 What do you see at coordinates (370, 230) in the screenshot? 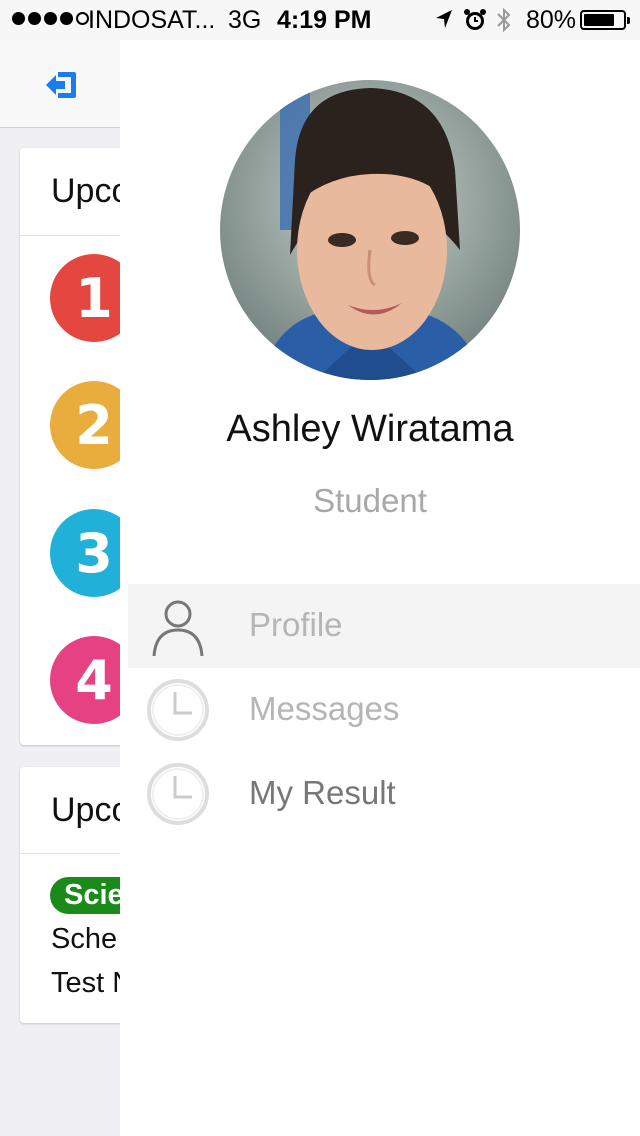
I see `avatar` at bounding box center [370, 230].